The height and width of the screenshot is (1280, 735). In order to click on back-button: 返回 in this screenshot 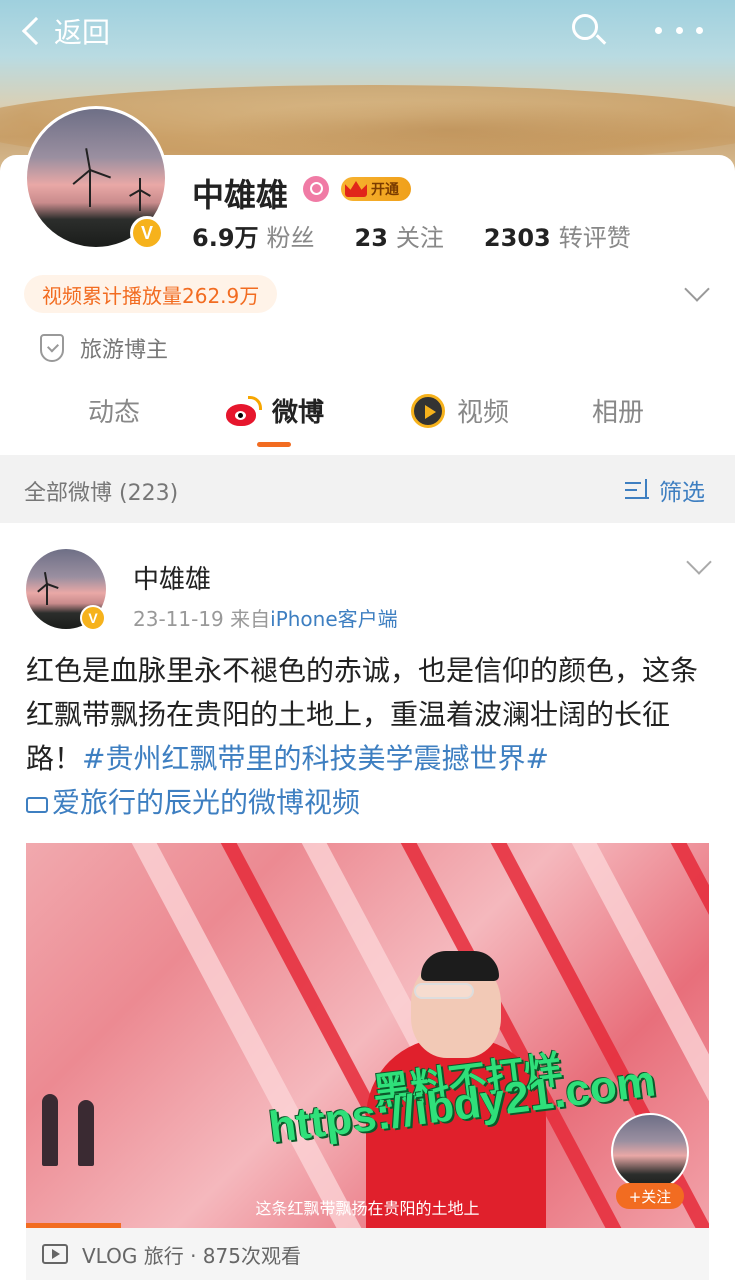, I will do `click(65, 31)`.